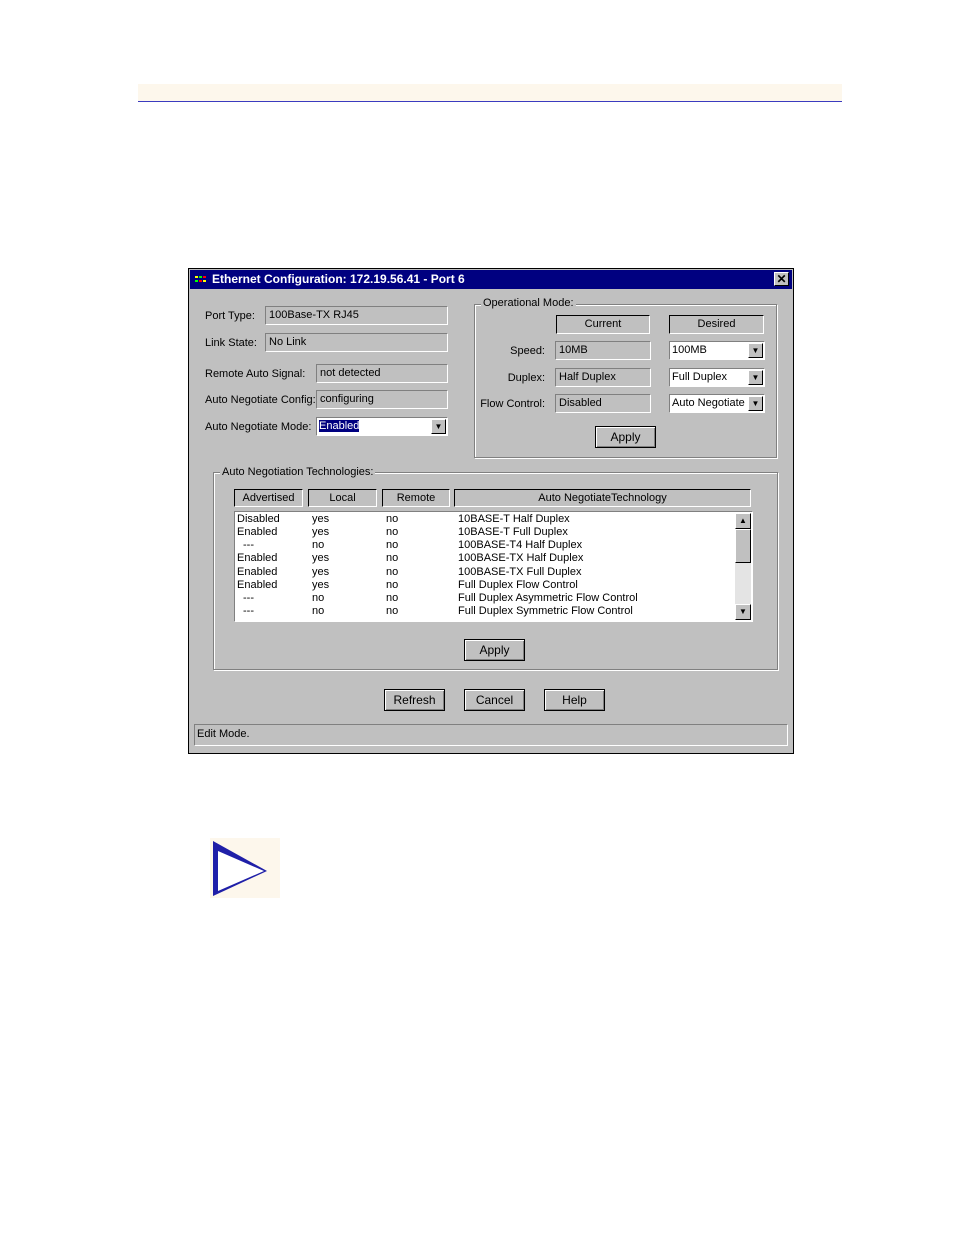 The width and height of the screenshot is (954, 1235). Describe the element at coordinates (342, 498) in the screenshot. I see `column-header-local: Local` at that location.